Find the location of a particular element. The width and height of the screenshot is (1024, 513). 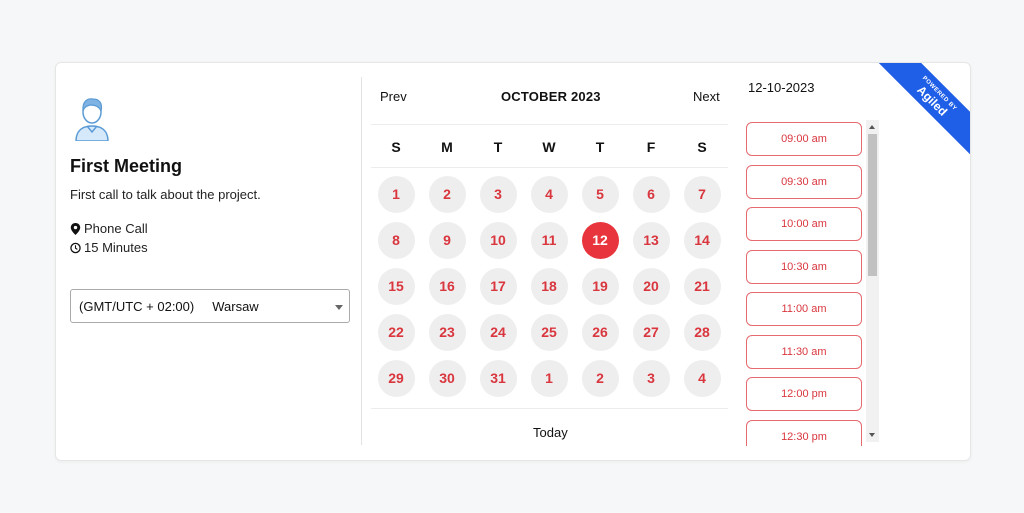

calendar-day: 26 is located at coordinates (600, 332).